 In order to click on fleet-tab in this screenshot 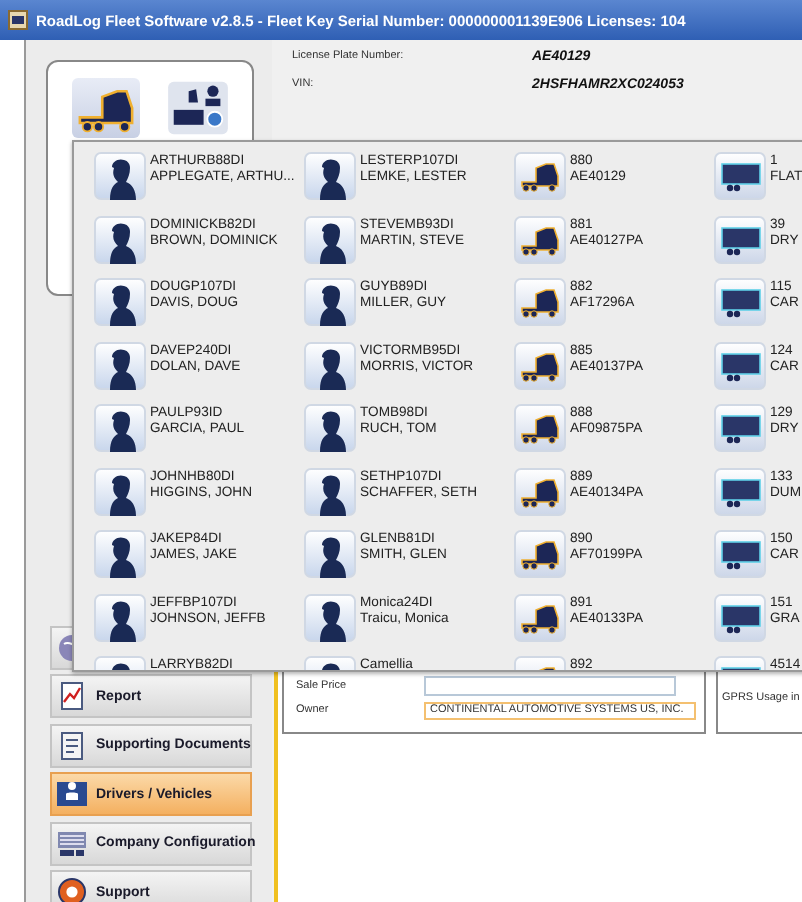, I will do `click(198, 108)`.